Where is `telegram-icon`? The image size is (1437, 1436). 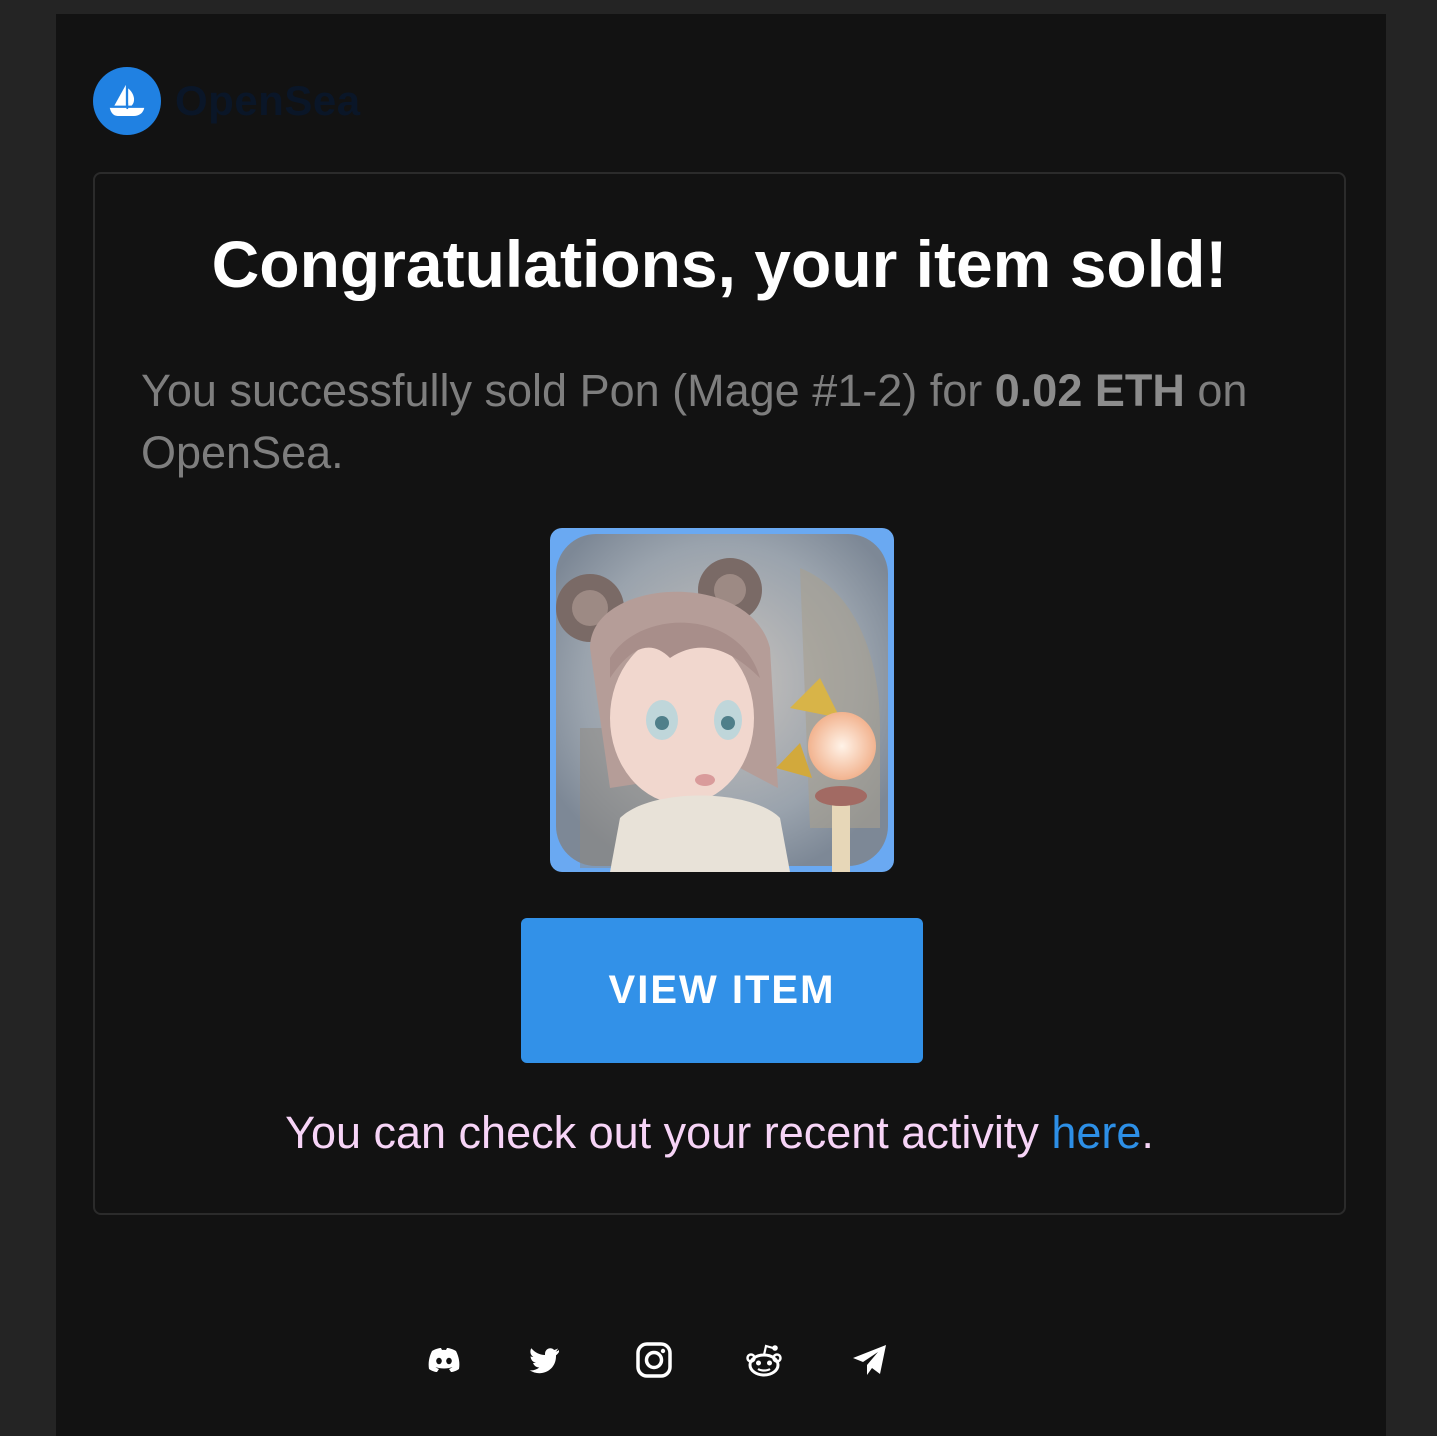
telegram-icon is located at coordinates (870, 1360).